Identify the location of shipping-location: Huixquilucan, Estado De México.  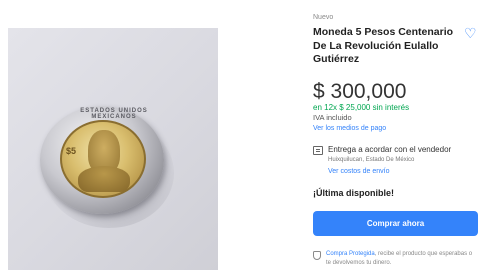
(371, 160).